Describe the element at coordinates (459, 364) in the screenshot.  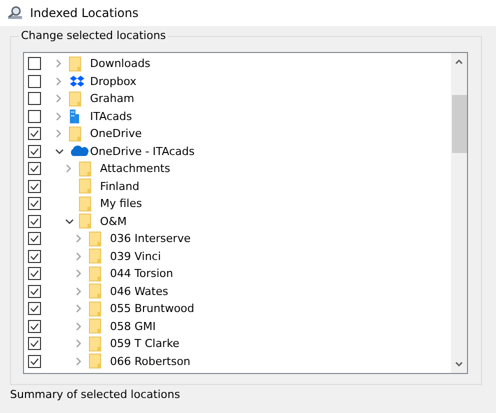
I see `scroll-down-icon` at that location.